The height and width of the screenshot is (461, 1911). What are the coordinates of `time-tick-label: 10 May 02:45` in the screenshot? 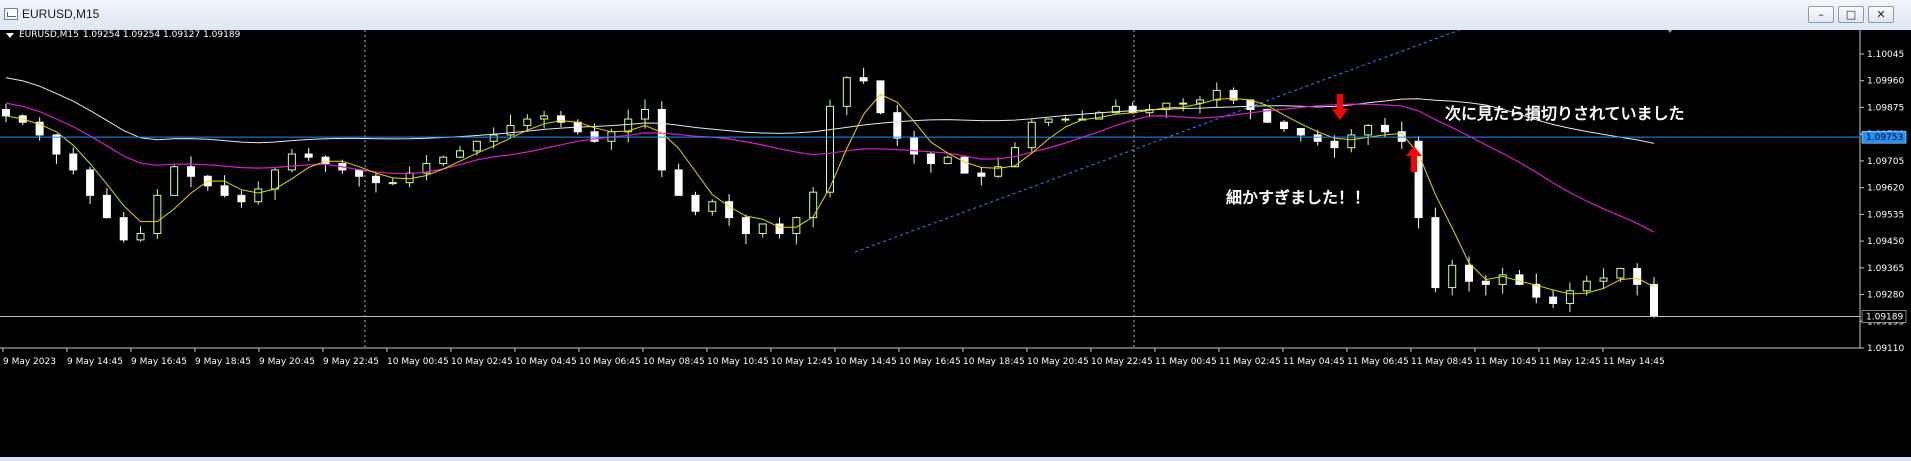 It's located at (482, 362).